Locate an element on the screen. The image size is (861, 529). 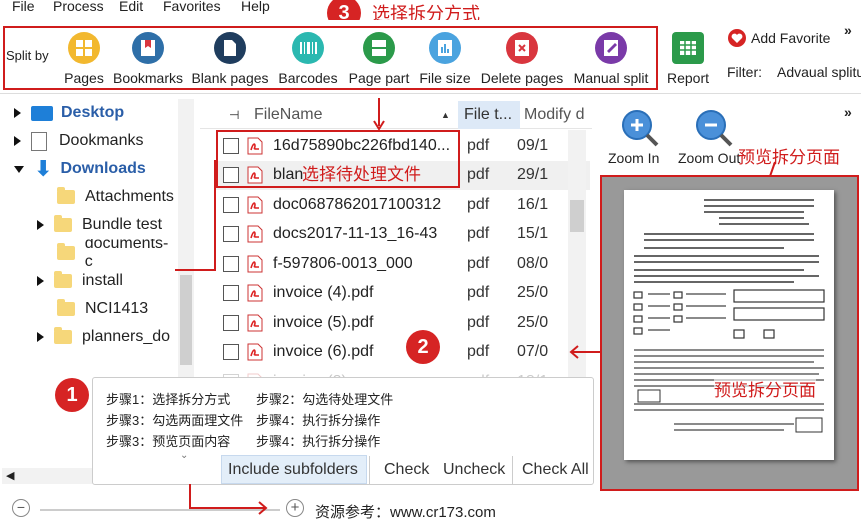
file-size-icon is located at coordinates (445, 48).